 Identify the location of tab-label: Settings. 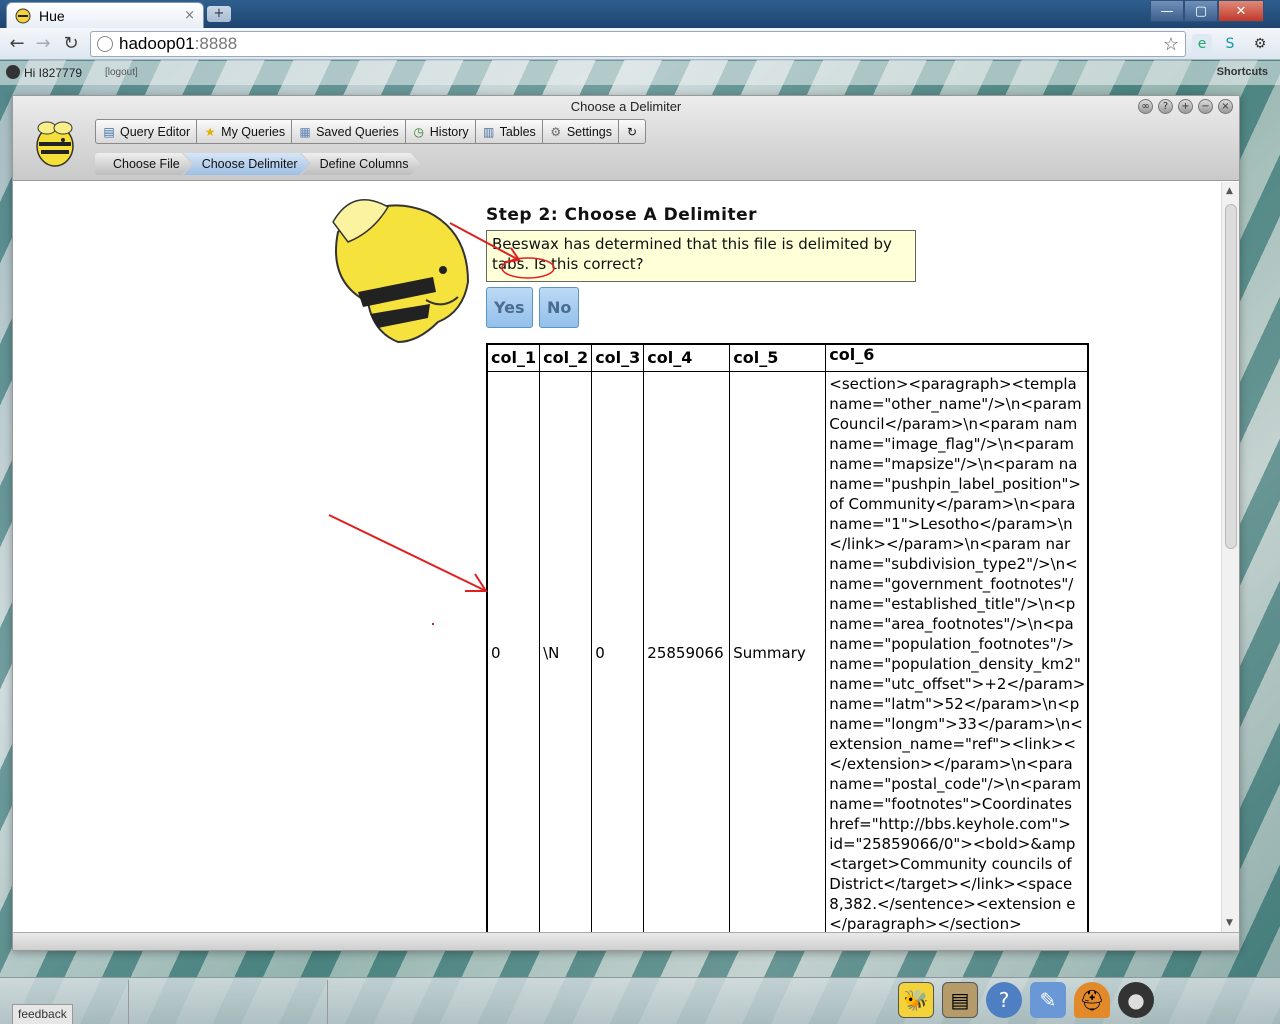
(589, 131).